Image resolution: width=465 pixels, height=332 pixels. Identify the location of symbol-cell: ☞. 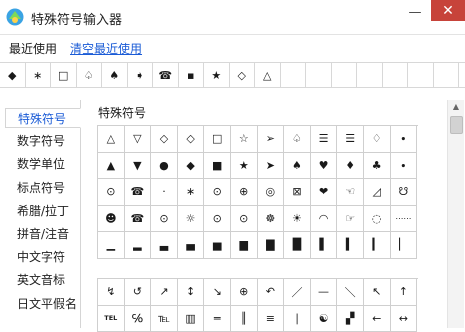
(350, 219).